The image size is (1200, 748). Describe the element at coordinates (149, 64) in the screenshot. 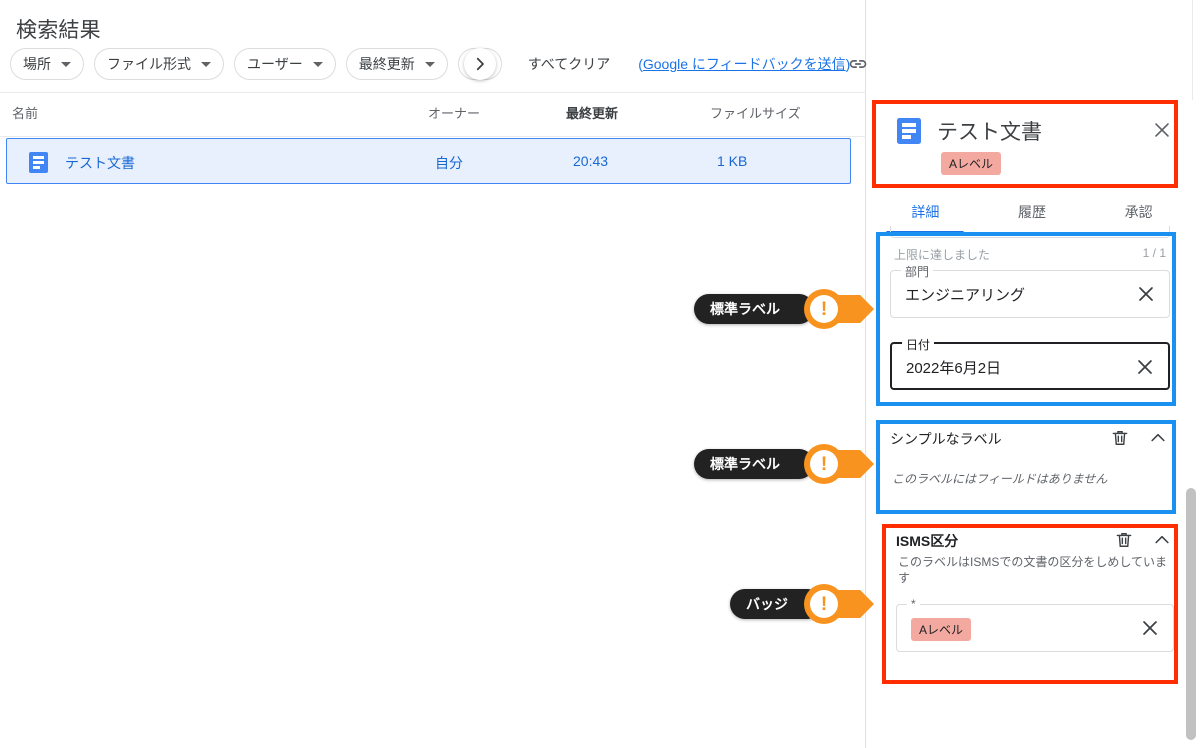

I see `filter-chip-filetype-label: ファイル形式` at that location.